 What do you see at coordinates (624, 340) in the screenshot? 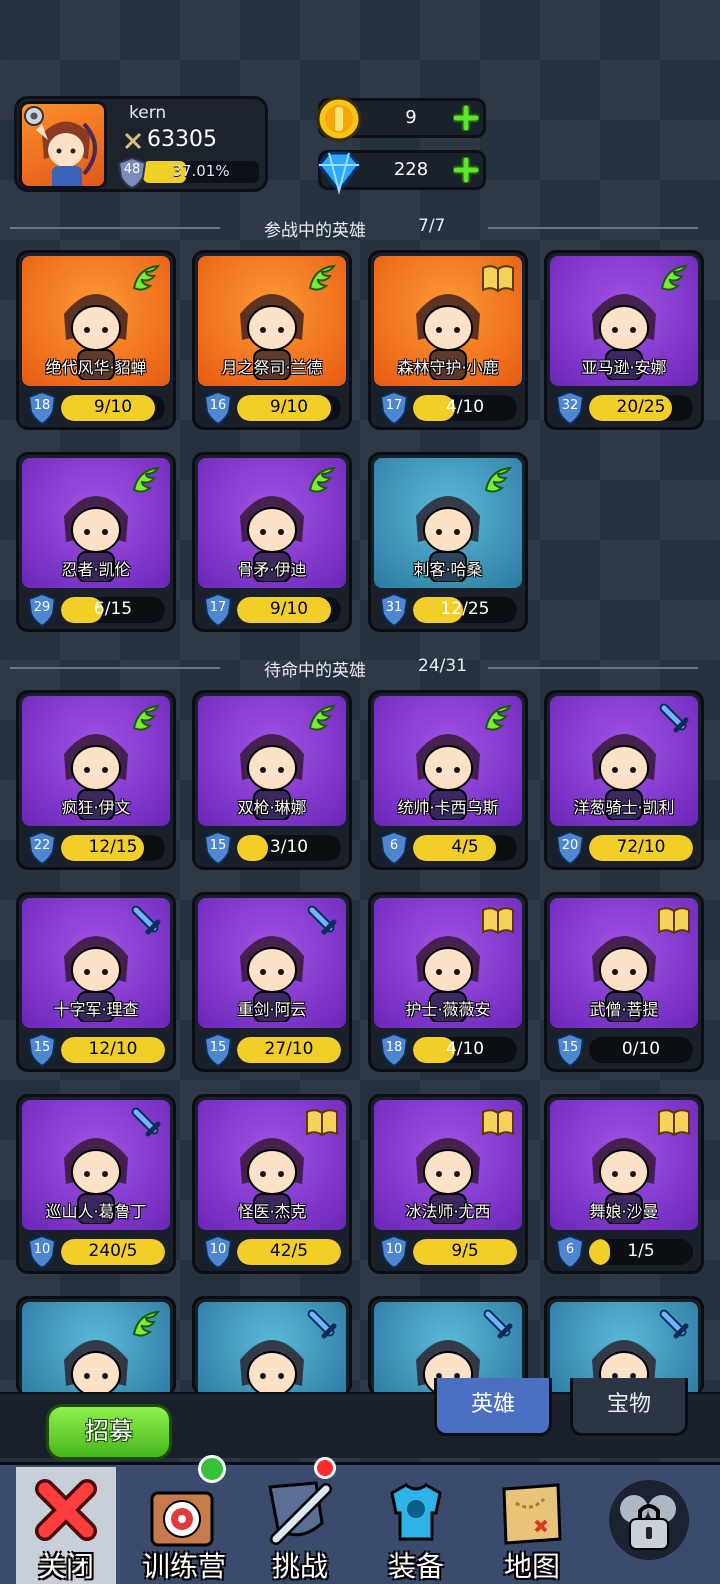
I see `hero-card: 亚马逊·安娜 32 20/25` at bounding box center [624, 340].